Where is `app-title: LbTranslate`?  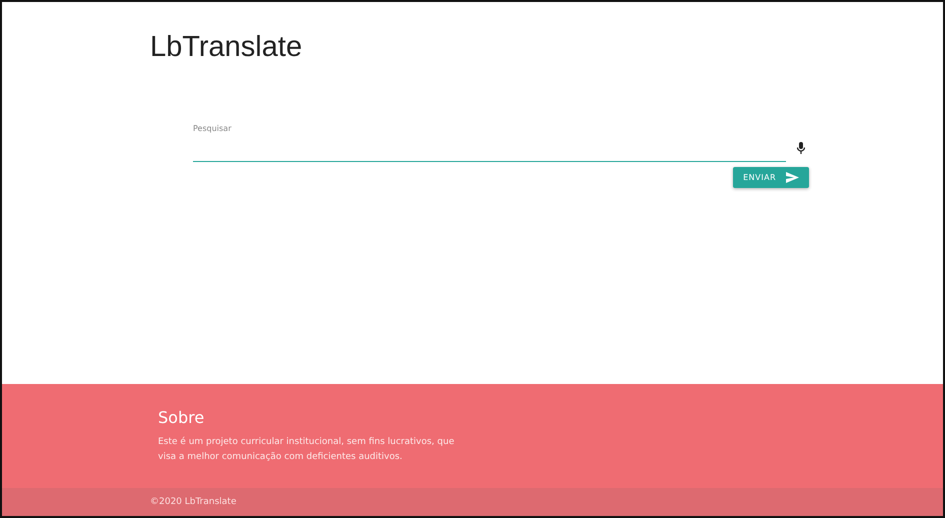 app-title: LbTranslate is located at coordinates (226, 47).